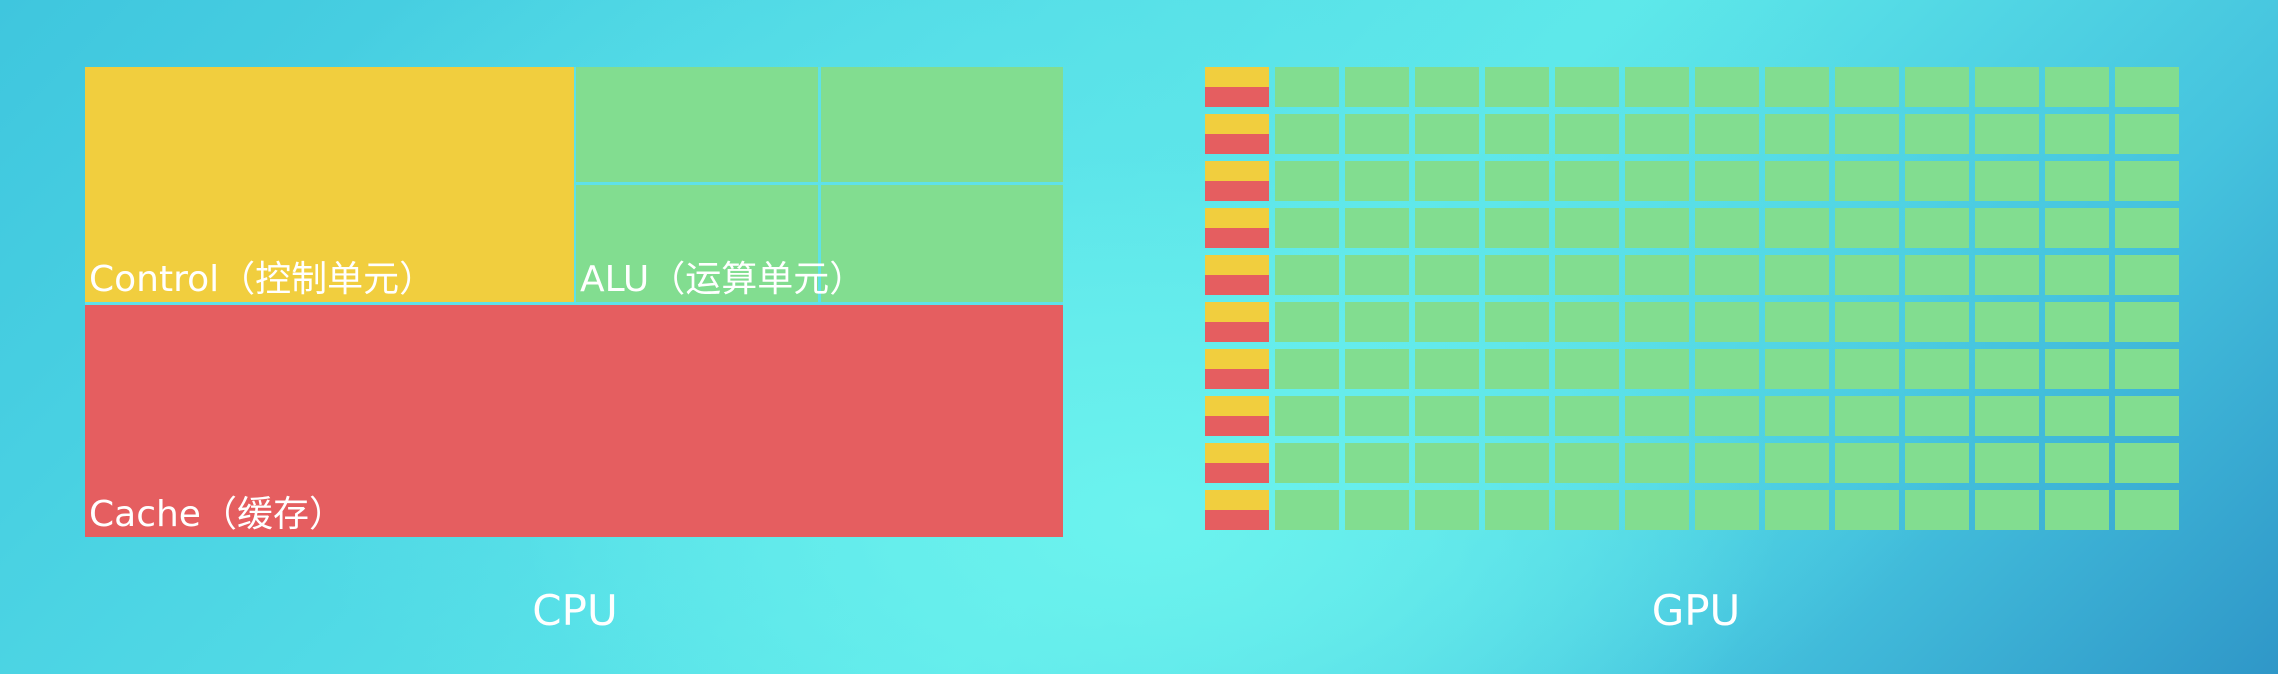 This screenshot has height=674, width=2278. Describe the element at coordinates (262, 279) in the screenshot. I see `cpu-control-label: Control（控制单元）` at that location.